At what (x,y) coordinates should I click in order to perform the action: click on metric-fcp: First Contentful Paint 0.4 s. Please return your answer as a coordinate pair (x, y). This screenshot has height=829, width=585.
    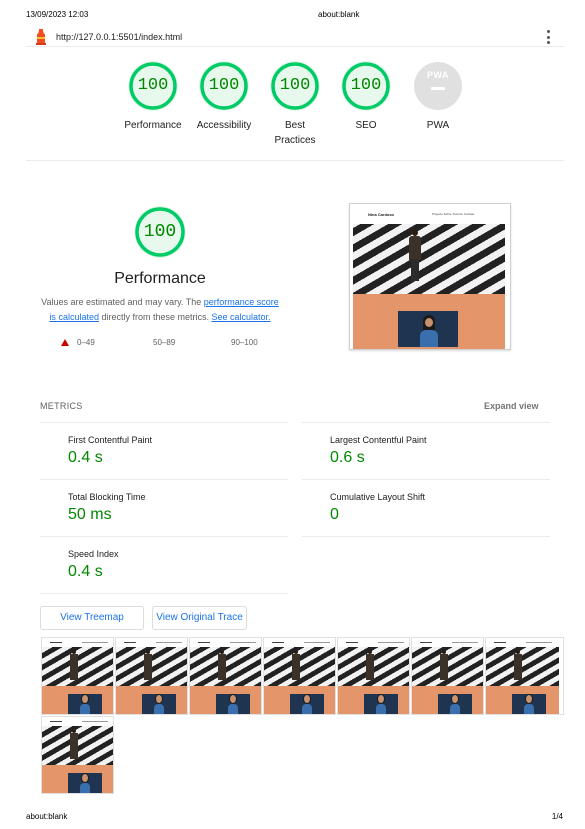
    Looking at the image, I should click on (164, 450).